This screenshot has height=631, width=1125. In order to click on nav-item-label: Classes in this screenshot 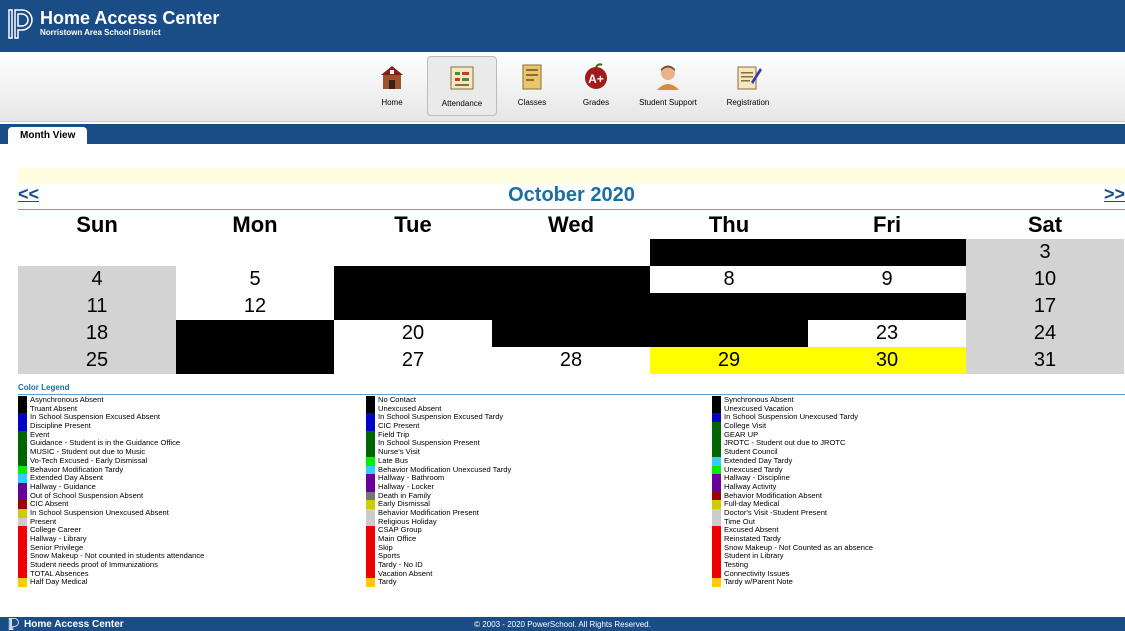, I will do `click(532, 102)`.